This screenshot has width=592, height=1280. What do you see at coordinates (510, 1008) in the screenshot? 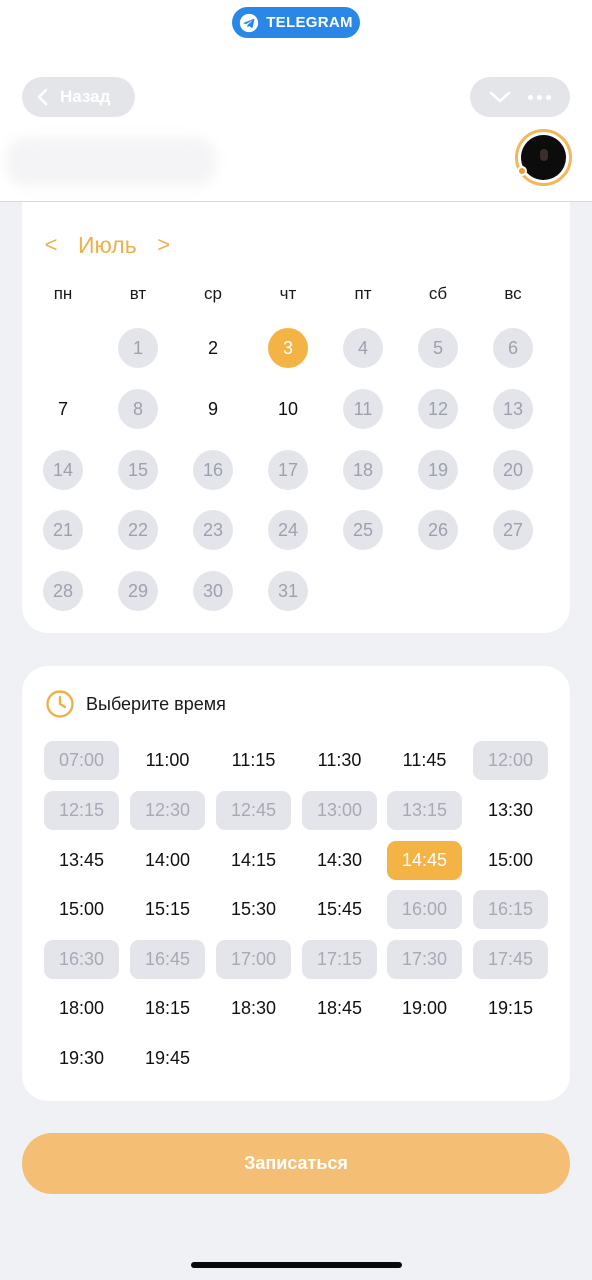
I see `time-slot: 19:15` at bounding box center [510, 1008].